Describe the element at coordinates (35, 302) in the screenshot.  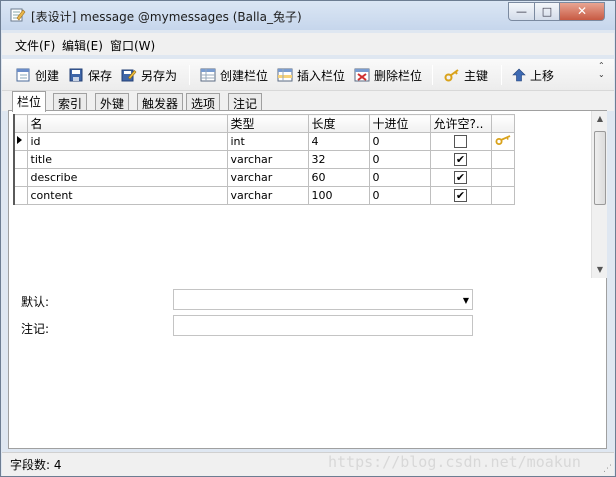
I see `default-label: 默认:` at that location.